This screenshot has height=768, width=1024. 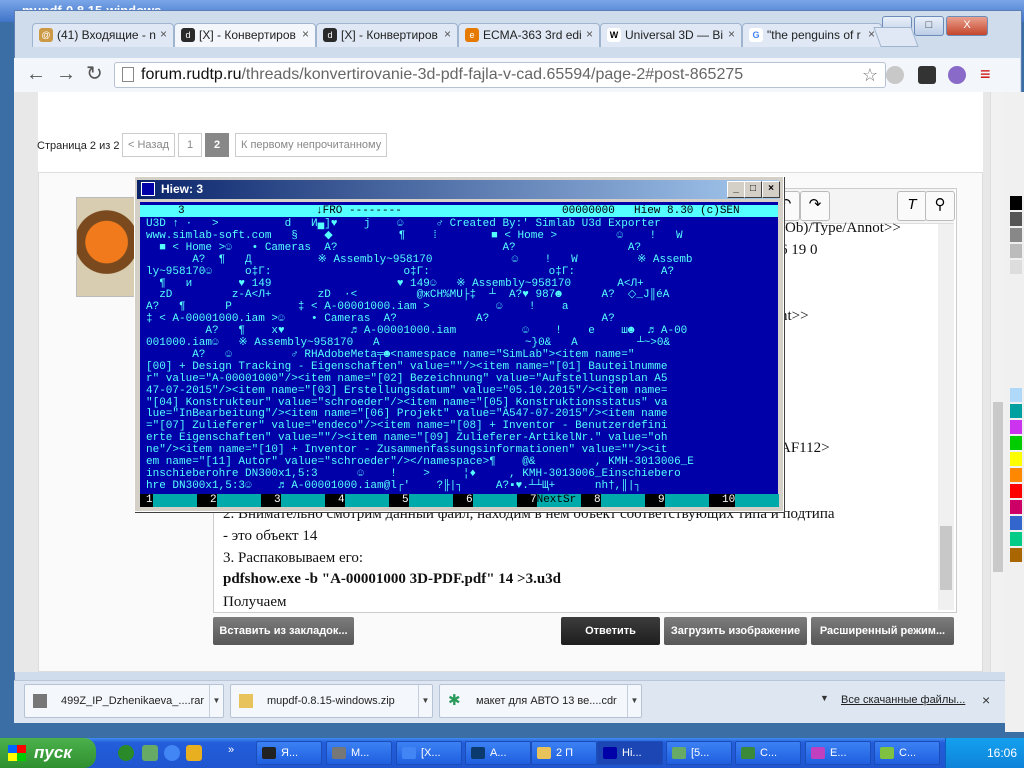 I want to click on hiew-close-button: ×, so click(x=771, y=189).